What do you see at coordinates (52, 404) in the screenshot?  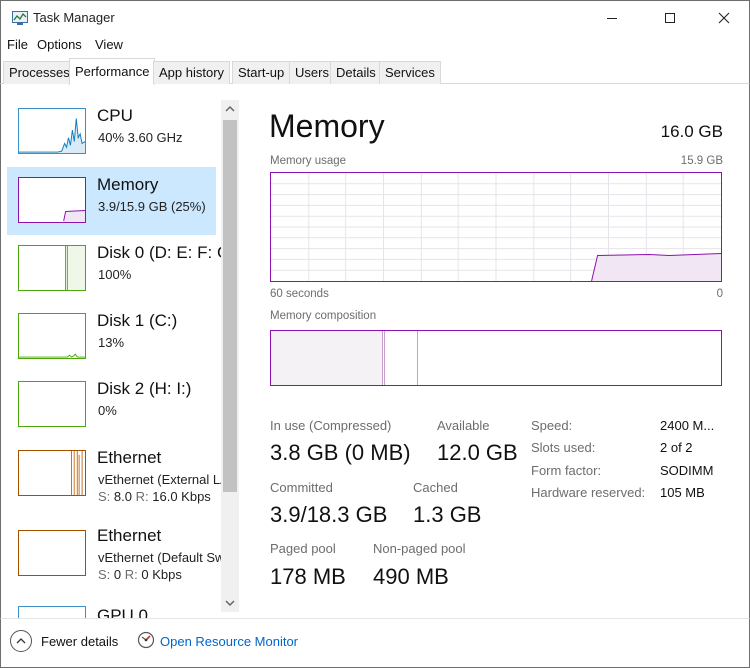 I see `disk-2-thumbnail-graph` at bounding box center [52, 404].